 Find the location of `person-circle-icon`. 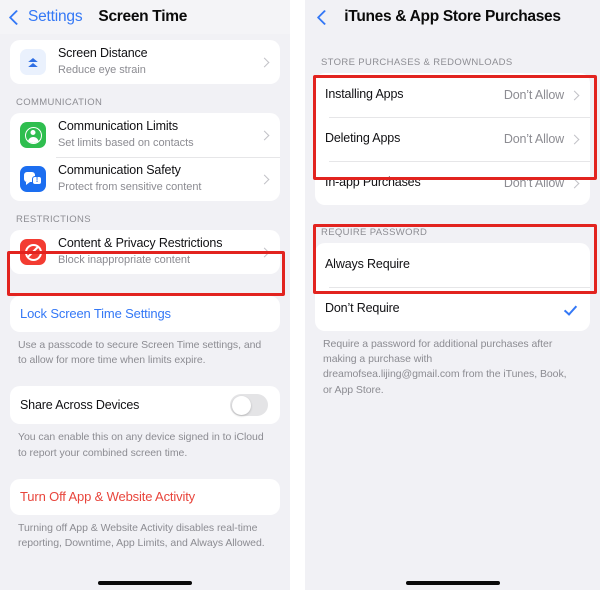

person-circle-icon is located at coordinates (33, 135).